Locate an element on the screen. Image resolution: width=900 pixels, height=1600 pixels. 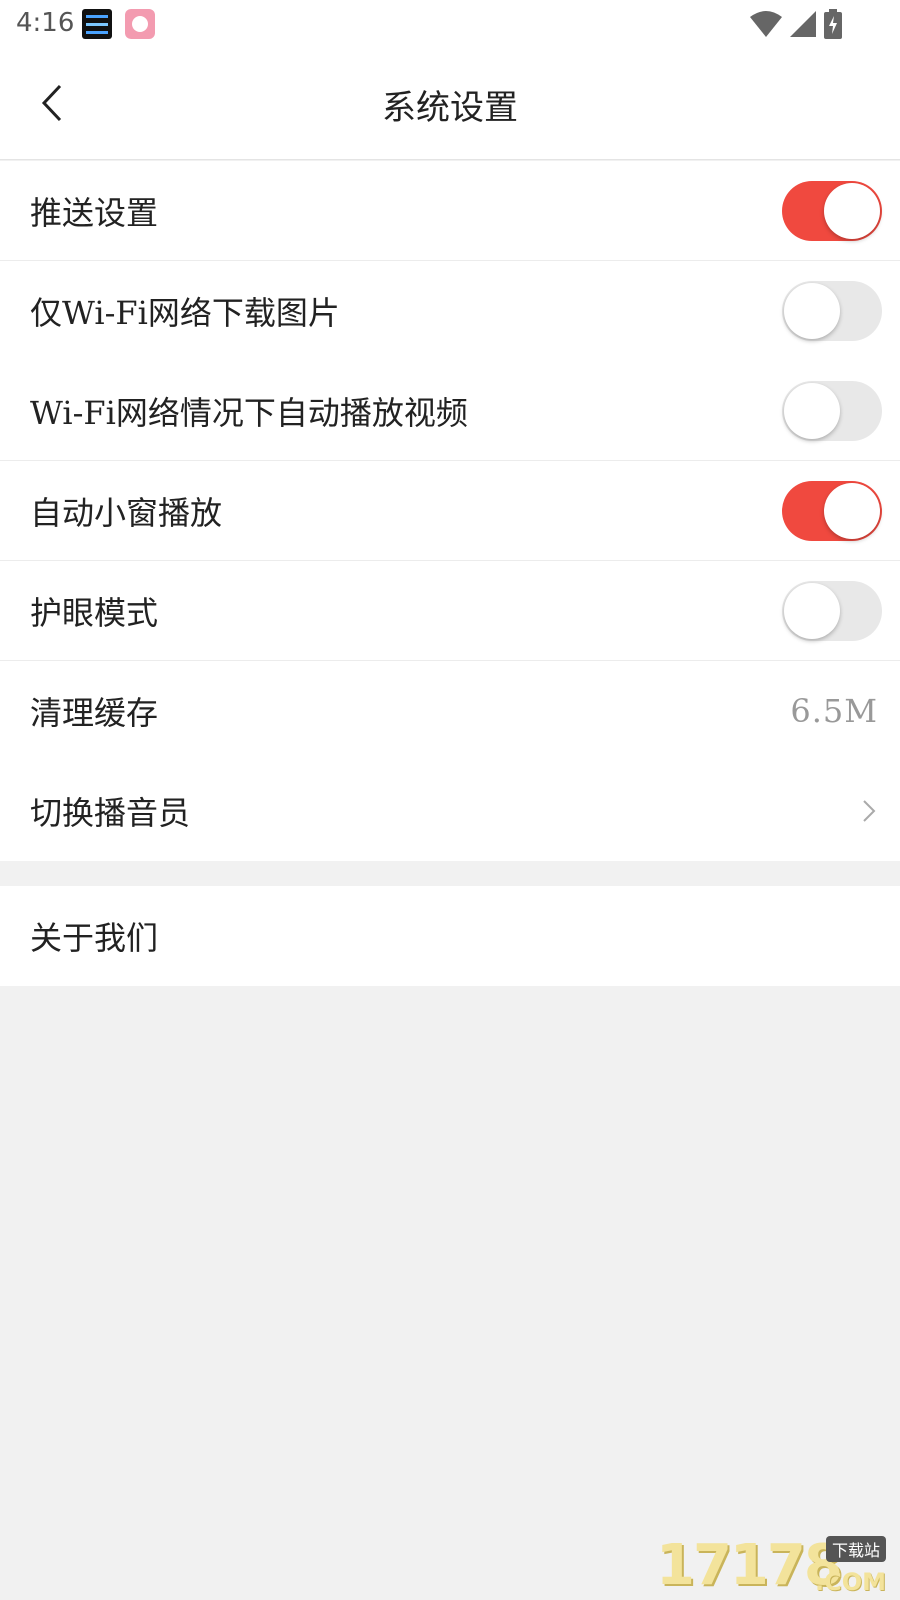
setting-label: 清理缓存 is located at coordinates (94, 713).